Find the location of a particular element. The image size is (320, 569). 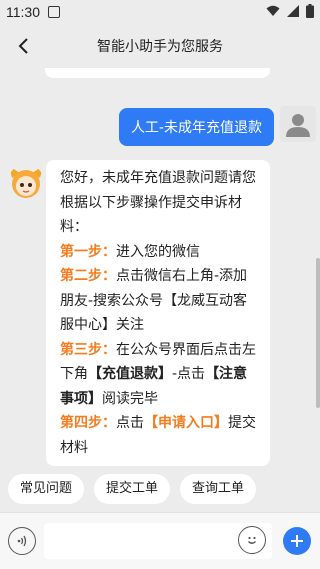

quick-reply-submit-ticket: 提交工单 is located at coordinates (132, 489).